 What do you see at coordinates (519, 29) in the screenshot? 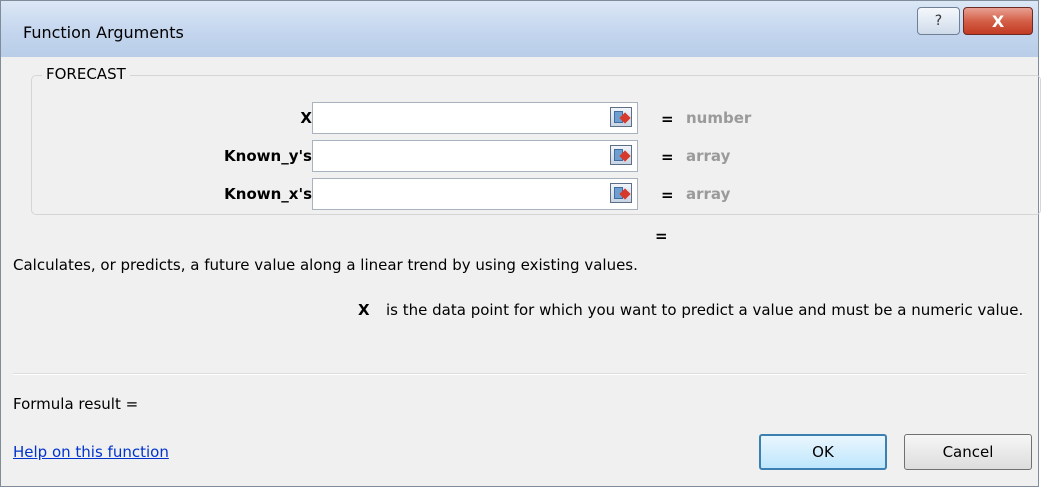
I see `title-bar: Function Arguments ? X` at bounding box center [519, 29].